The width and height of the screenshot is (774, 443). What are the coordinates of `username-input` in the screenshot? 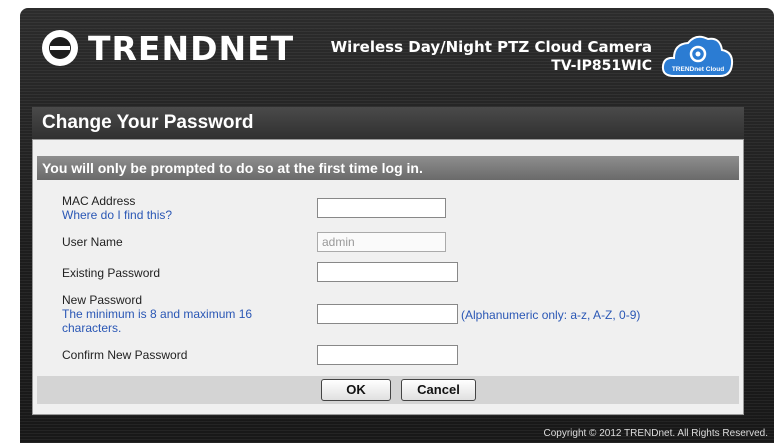 It's located at (381, 242).